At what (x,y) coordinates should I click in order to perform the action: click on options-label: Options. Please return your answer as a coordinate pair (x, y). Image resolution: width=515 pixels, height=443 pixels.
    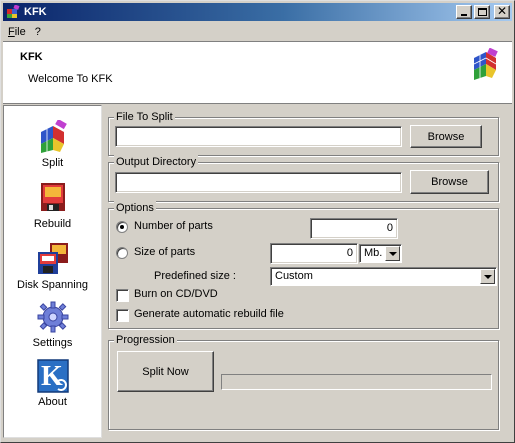
    Looking at the image, I should click on (135, 208).